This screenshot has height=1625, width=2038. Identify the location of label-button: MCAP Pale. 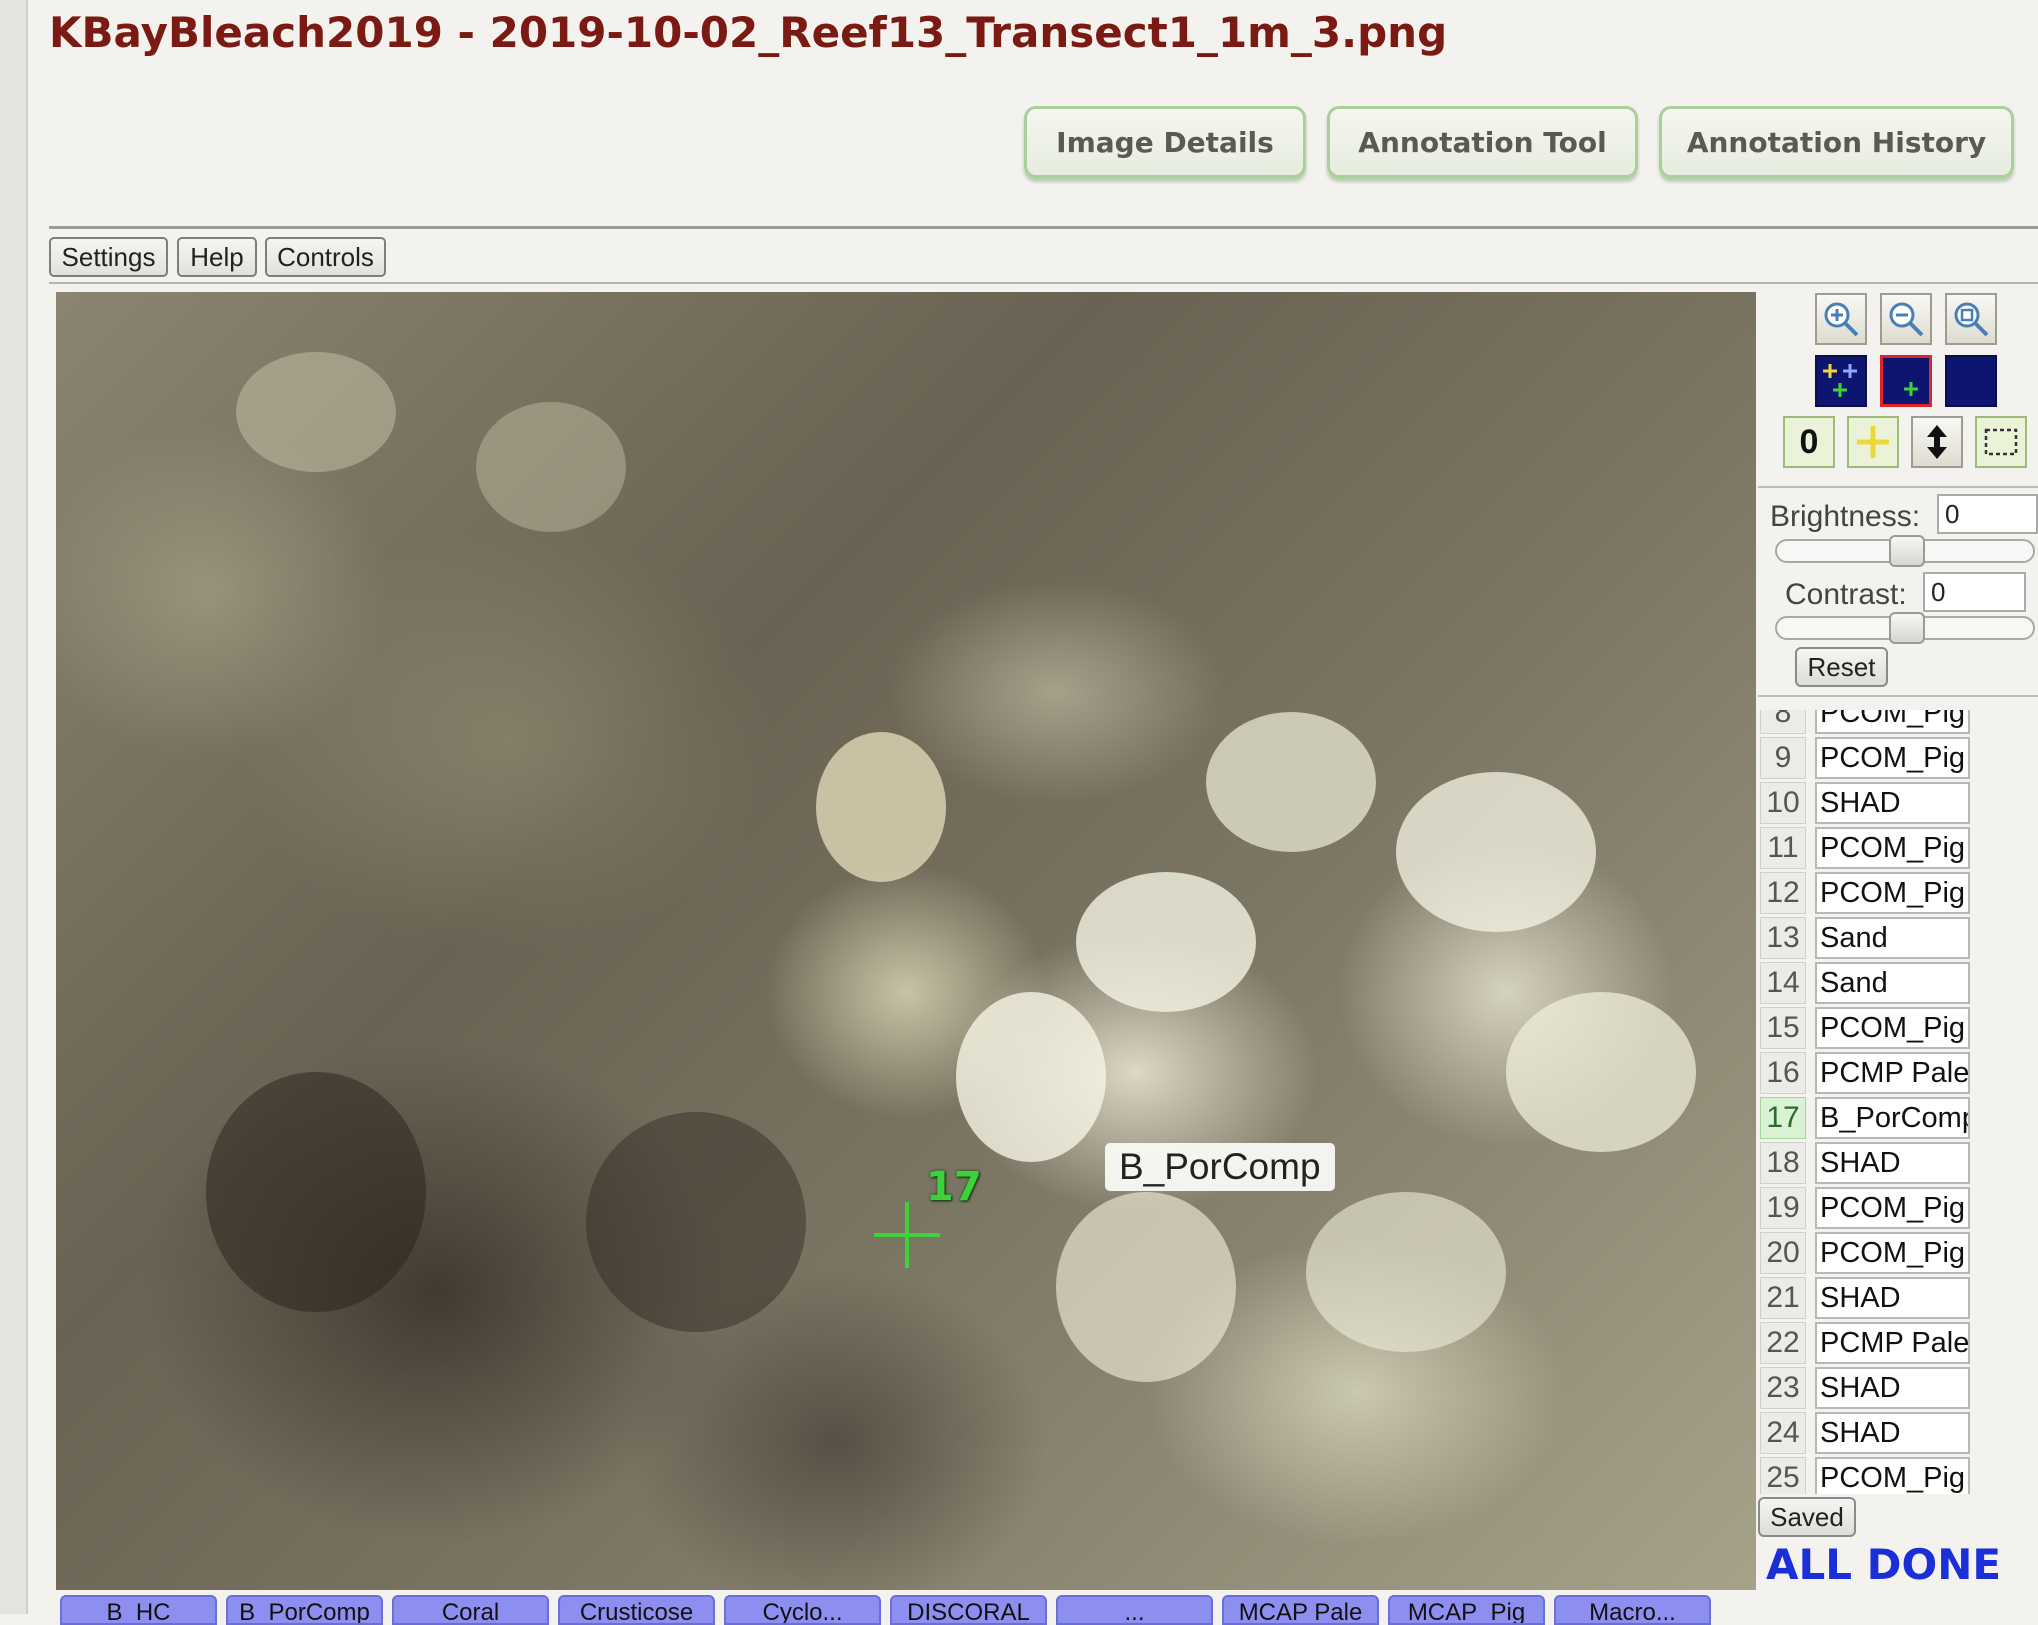
(1300, 1610).